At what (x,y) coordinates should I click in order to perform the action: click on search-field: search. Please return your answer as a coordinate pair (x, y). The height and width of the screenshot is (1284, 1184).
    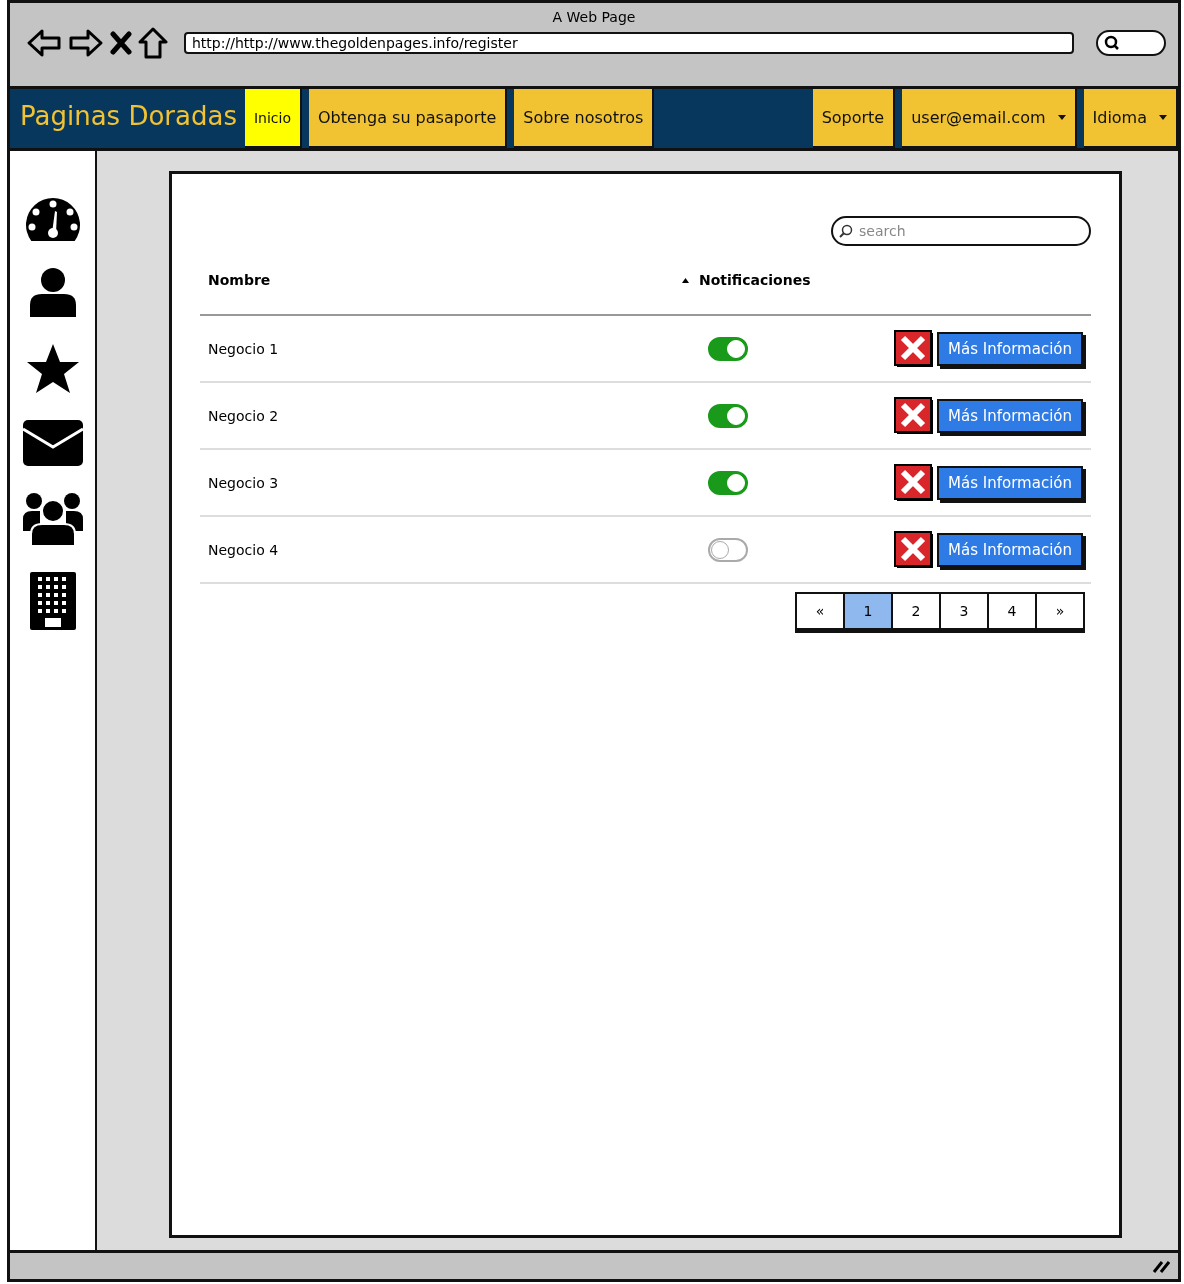
    Looking at the image, I should click on (961, 231).